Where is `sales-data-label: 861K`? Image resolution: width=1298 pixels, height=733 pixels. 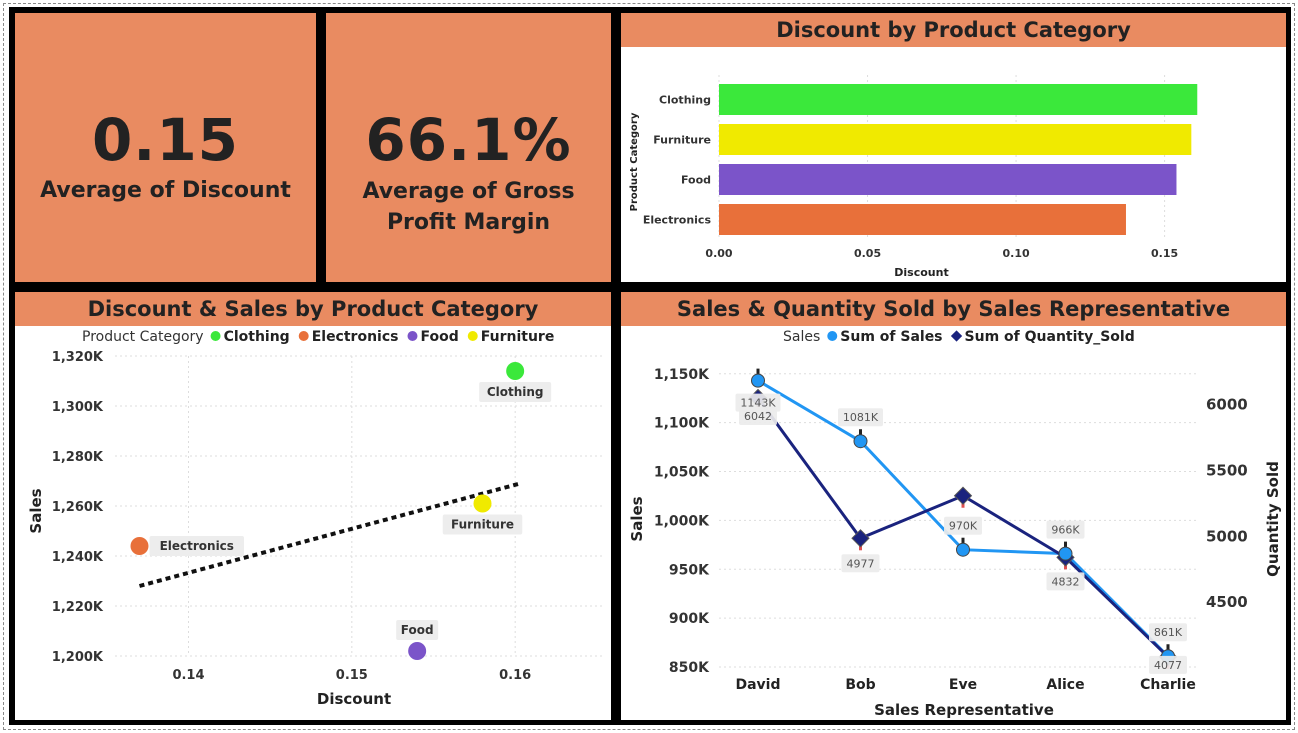
sales-data-label: 861K is located at coordinates (1168, 632).